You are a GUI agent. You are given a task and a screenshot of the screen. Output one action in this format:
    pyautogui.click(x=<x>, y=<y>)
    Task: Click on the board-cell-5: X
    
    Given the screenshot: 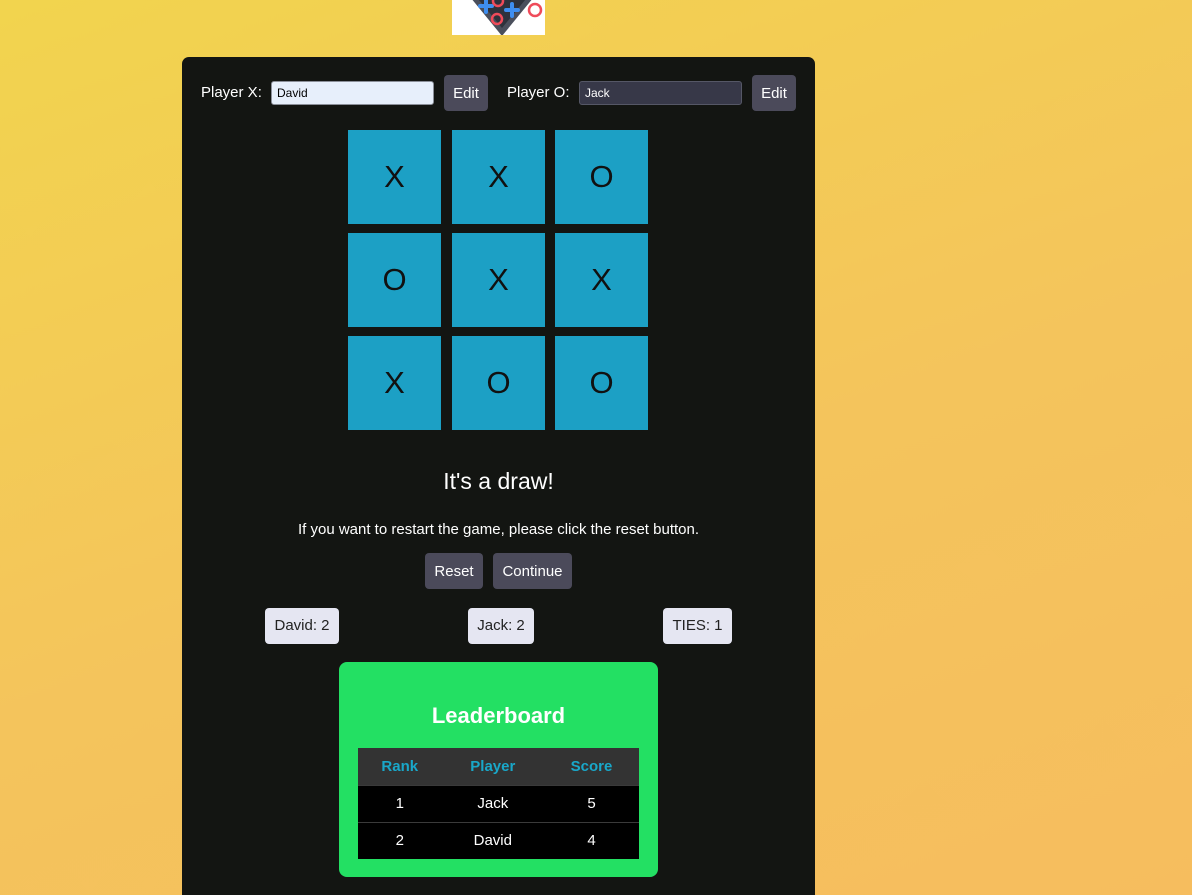 What is the action you would take?
    pyautogui.click(x=498, y=280)
    